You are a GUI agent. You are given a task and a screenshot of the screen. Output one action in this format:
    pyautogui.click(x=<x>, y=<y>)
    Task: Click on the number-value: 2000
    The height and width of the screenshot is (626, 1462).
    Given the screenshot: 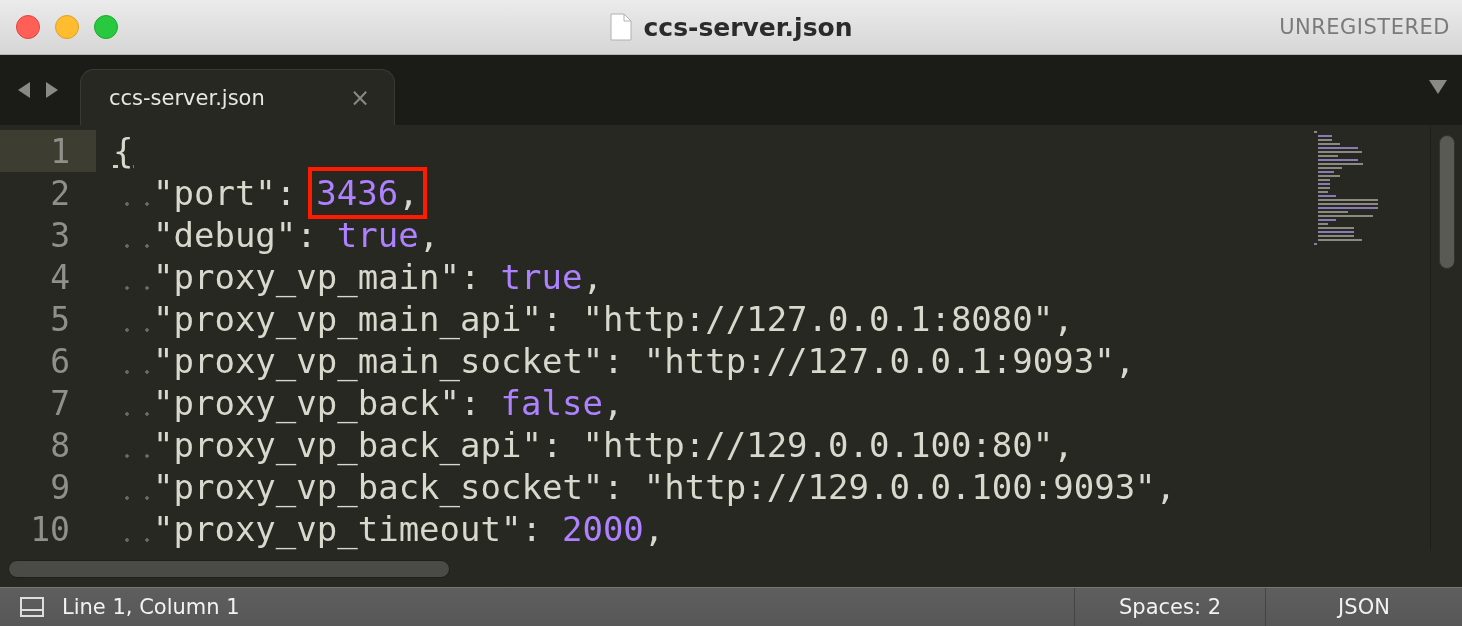 What is the action you would take?
    pyautogui.click(x=602, y=529)
    